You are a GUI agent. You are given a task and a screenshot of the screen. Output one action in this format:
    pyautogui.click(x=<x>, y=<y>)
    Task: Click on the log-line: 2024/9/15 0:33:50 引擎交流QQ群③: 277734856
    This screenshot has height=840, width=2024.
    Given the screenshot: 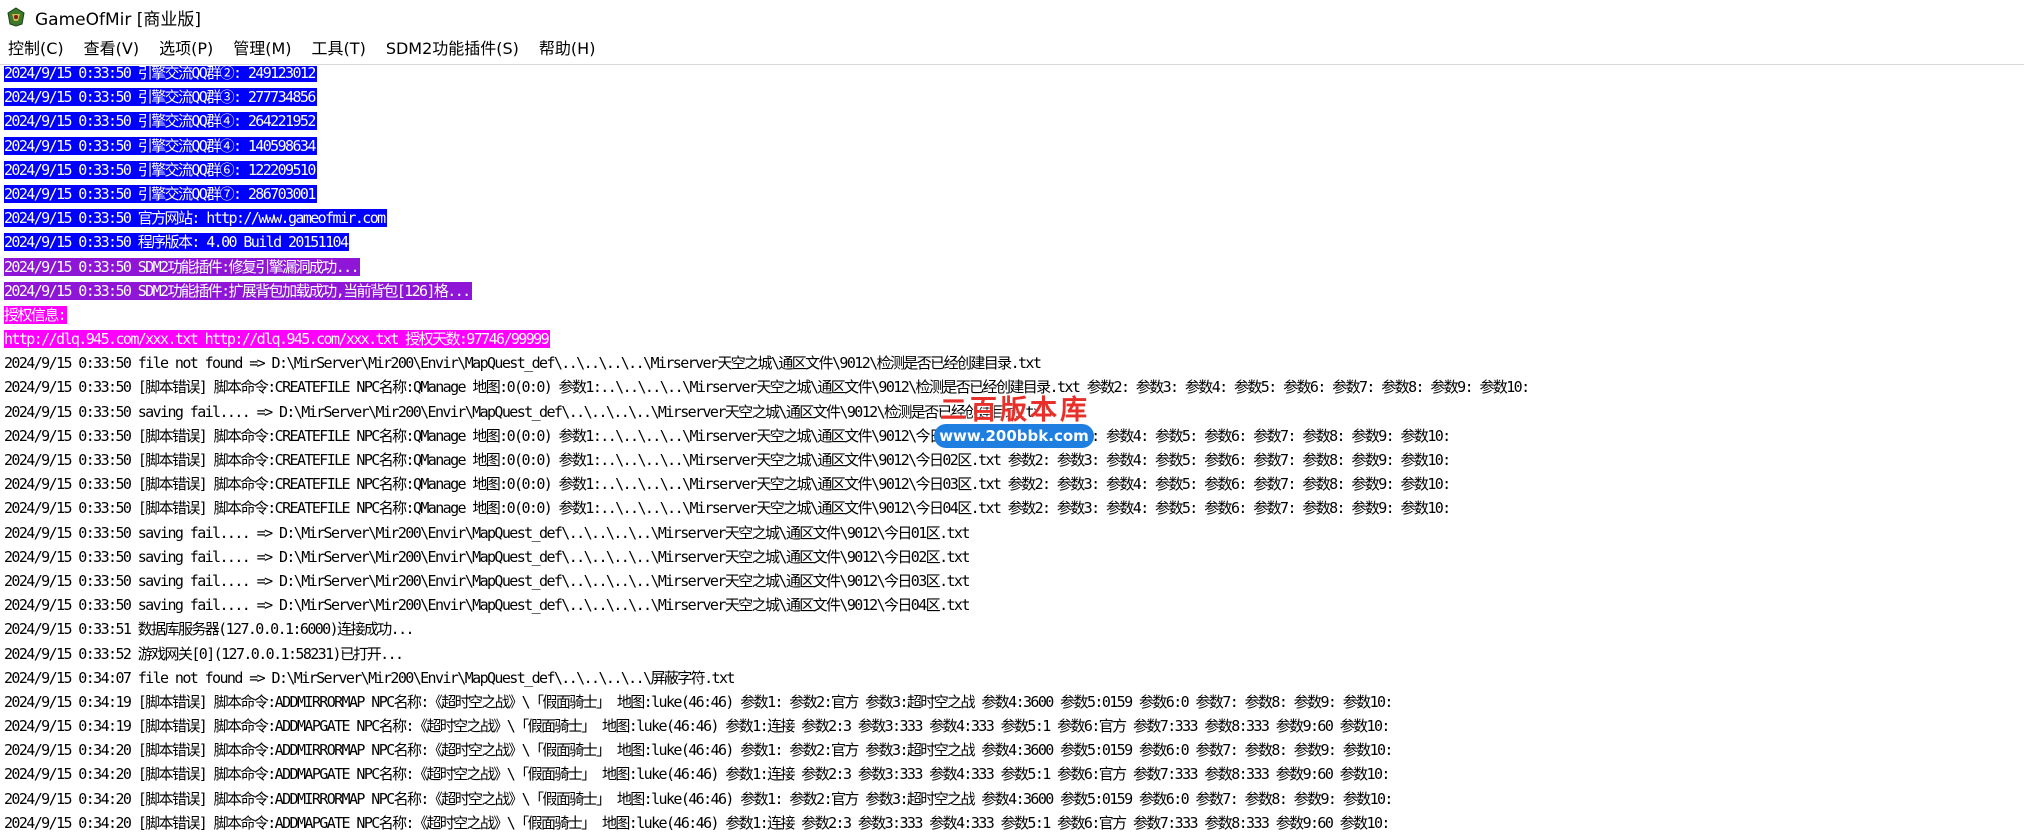 What is the action you would take?
    pyautogui.click(x=766, y=97)
    